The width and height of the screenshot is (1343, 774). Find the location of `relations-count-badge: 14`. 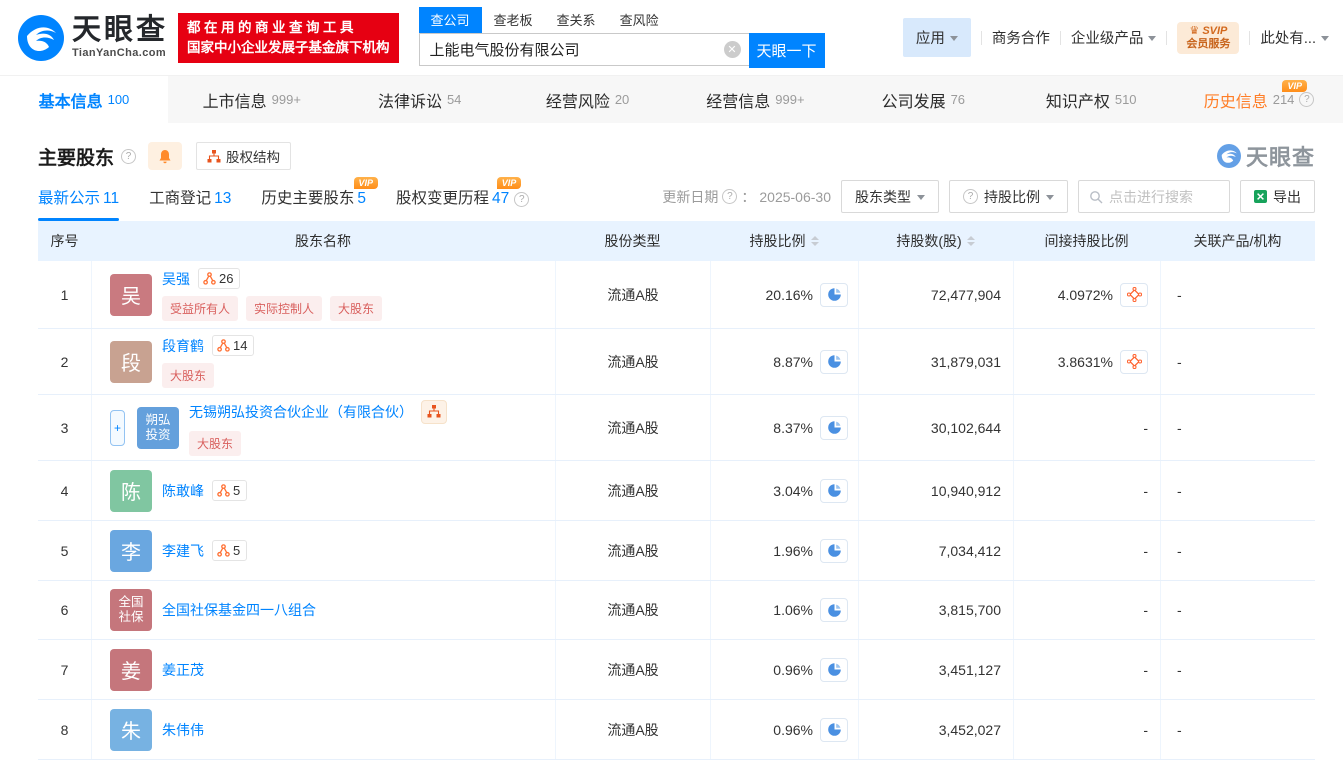

relations-count-badge: 14 is located at coordinates (233, 345).